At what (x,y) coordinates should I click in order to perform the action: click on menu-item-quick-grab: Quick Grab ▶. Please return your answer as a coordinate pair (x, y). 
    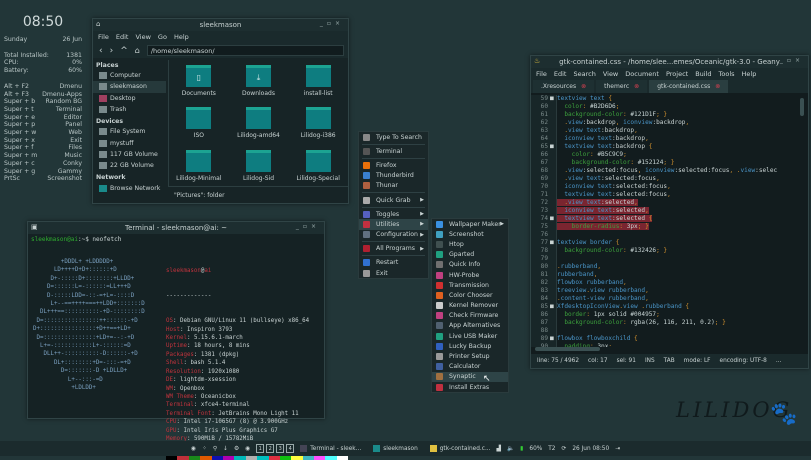
    Looking at the image, I should click on (393, 200).